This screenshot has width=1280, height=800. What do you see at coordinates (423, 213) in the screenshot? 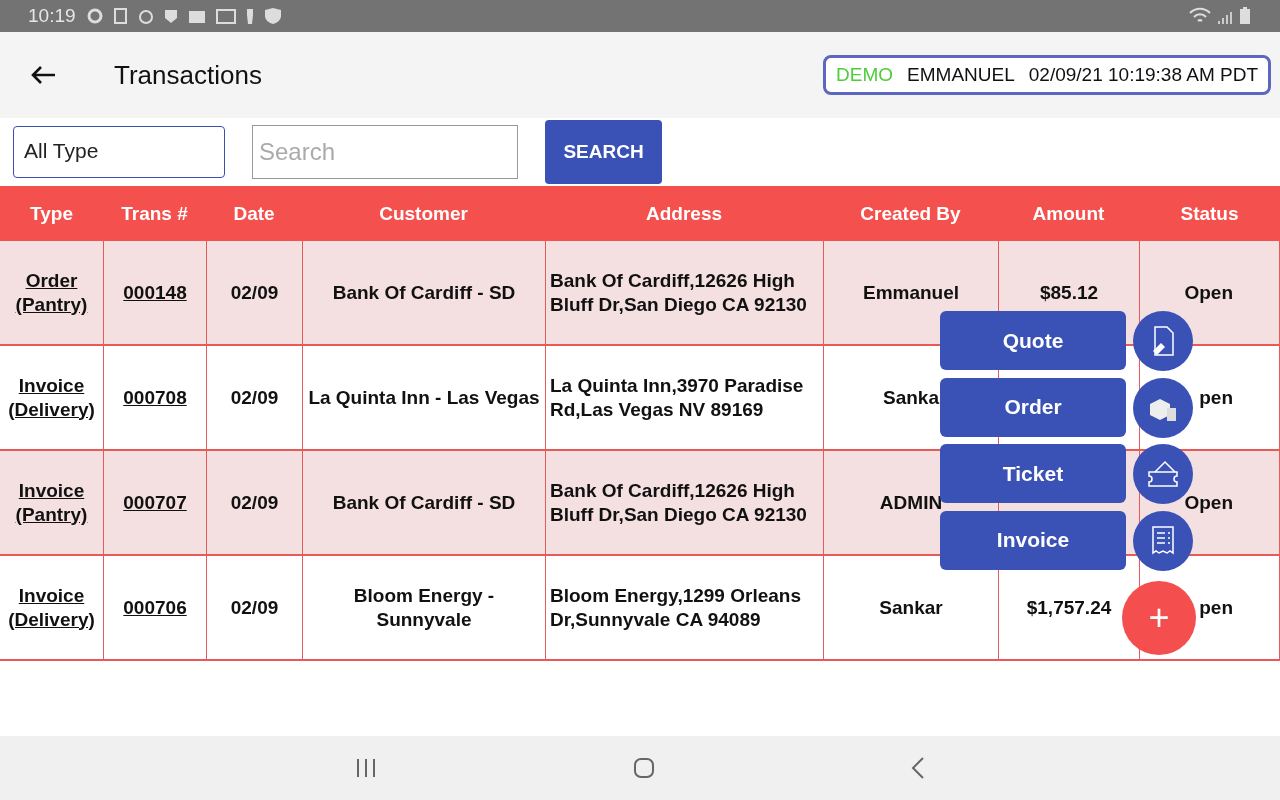
I see `column-header: Customer` at bounding box center [423, 213].